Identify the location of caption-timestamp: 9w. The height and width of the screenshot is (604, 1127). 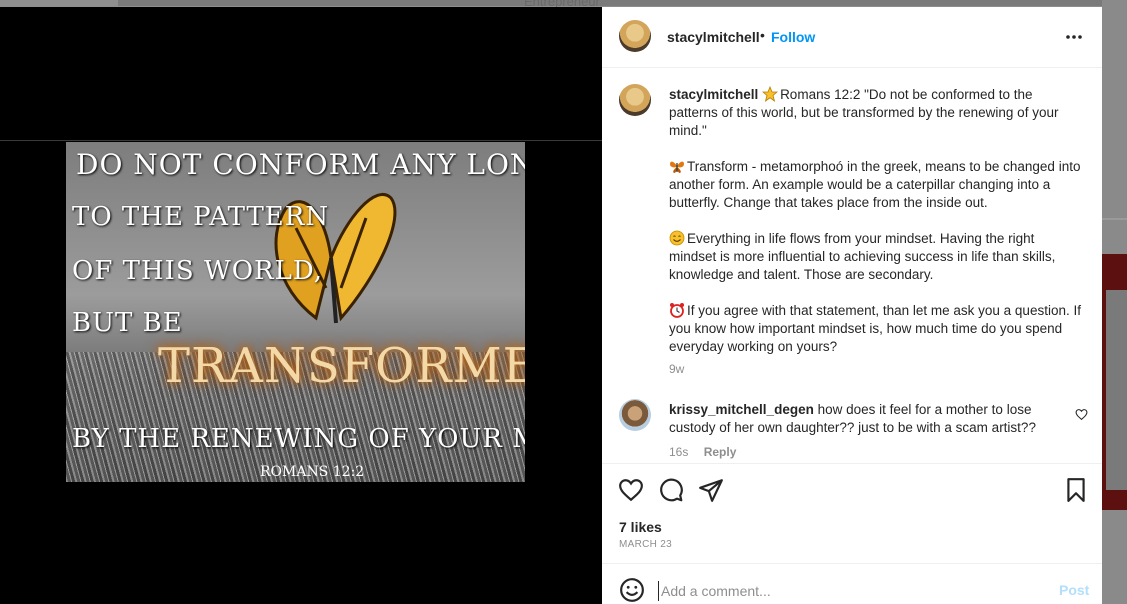
(676, 369).